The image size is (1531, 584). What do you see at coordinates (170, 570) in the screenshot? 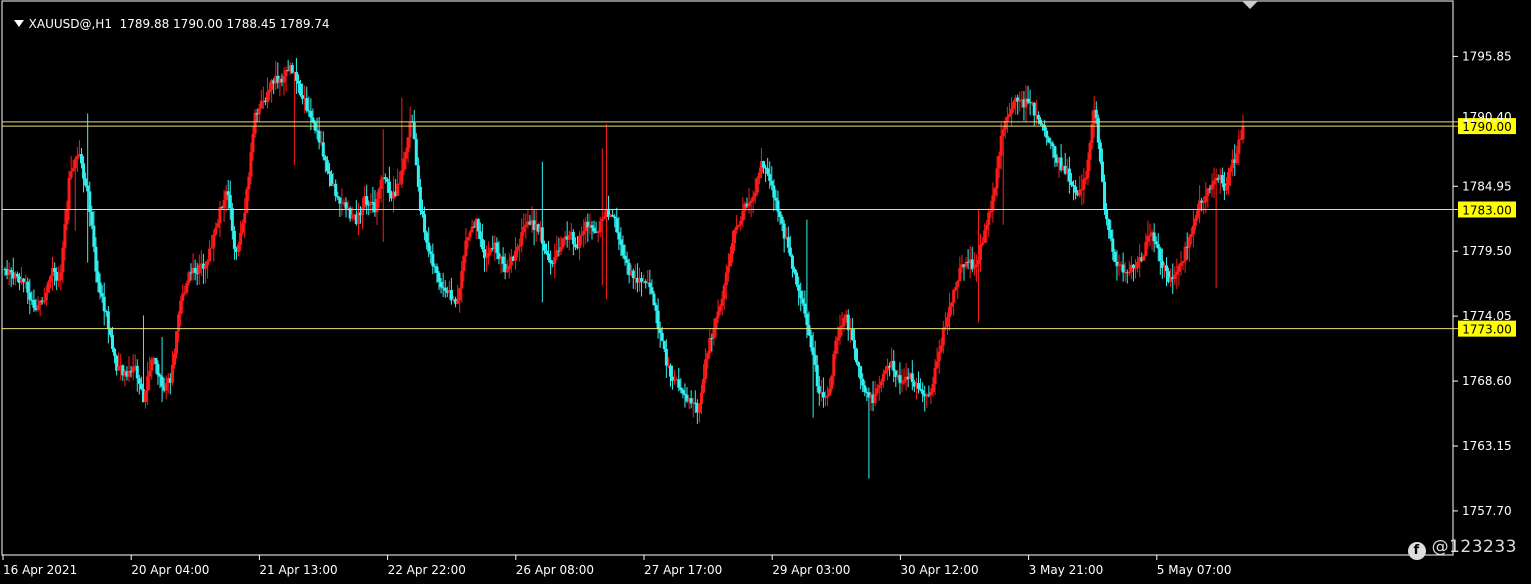
I see `x-tick-label: 20 Apr 04:00` at bounding box center [170, 570].